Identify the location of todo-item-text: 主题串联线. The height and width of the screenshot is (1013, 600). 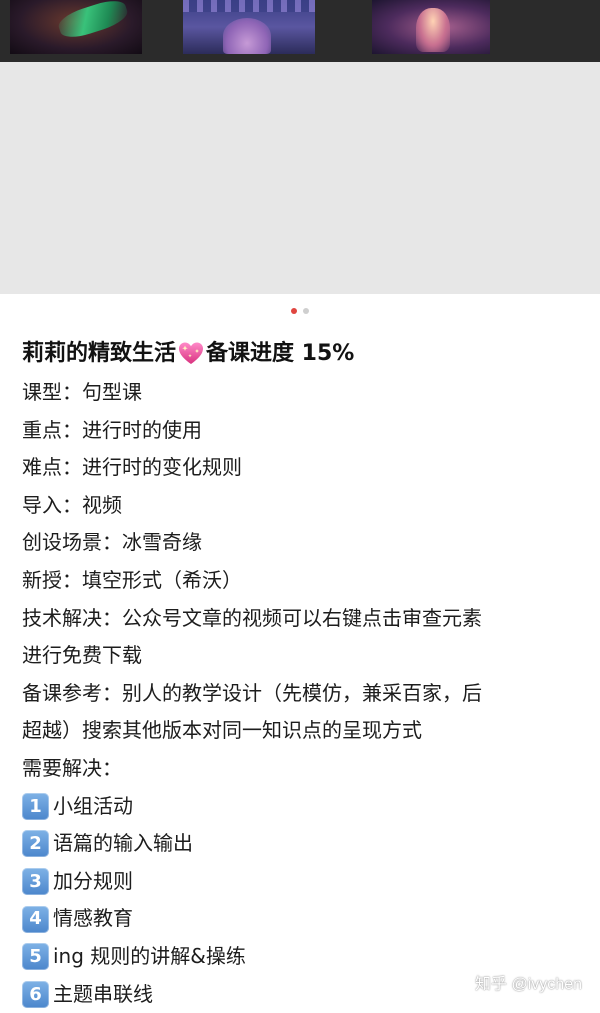
(103, 994).